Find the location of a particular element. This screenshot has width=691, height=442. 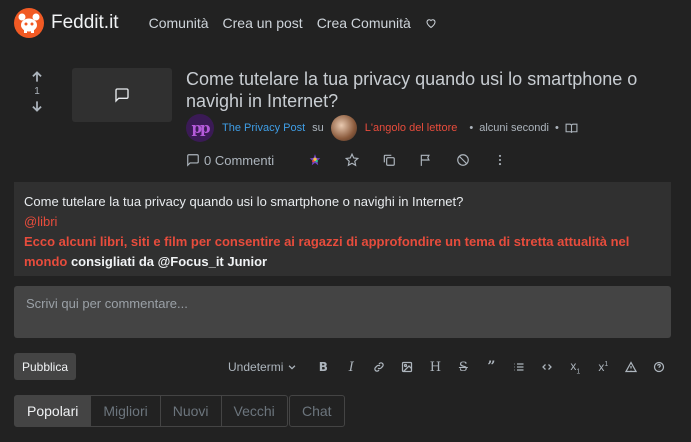

link-icon is located at coordinates (379, 367).